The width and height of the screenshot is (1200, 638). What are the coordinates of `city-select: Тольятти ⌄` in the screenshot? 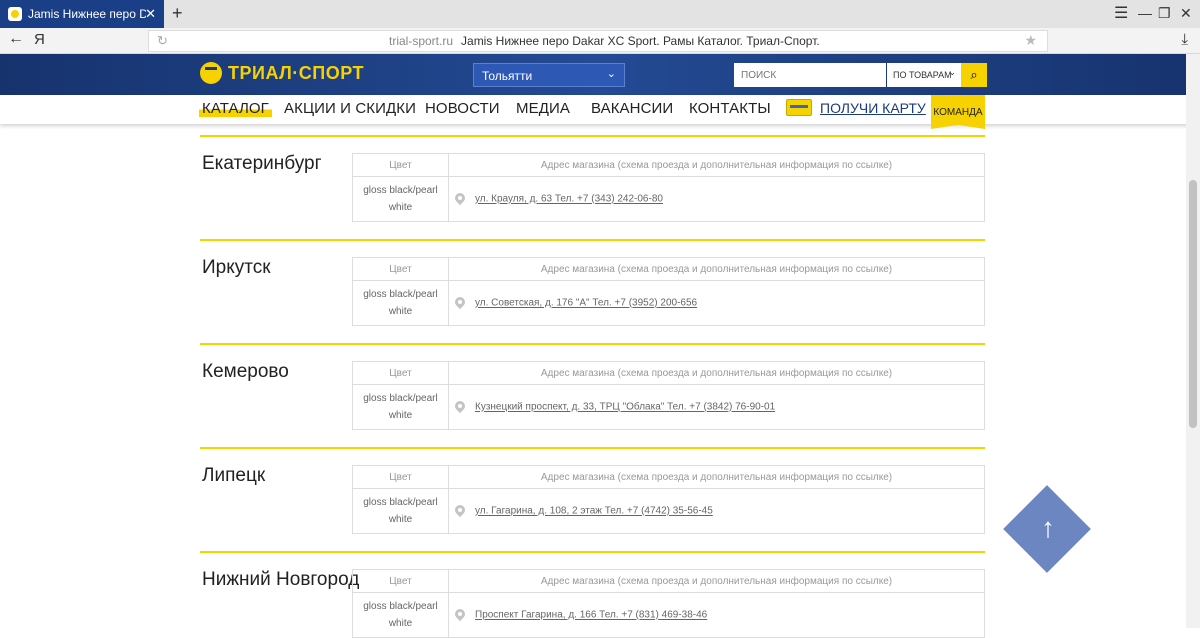 It's located at (549, 75).